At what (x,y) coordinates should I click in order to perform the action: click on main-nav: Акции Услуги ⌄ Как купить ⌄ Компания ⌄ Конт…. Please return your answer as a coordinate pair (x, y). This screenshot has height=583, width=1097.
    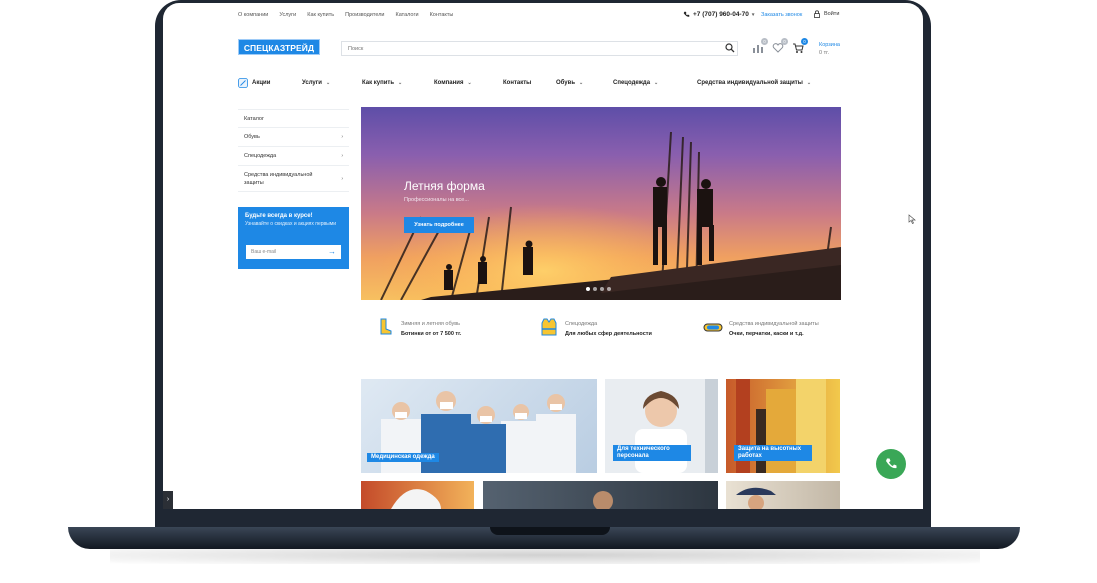
    Looking at the image, I should click on (539, 83).